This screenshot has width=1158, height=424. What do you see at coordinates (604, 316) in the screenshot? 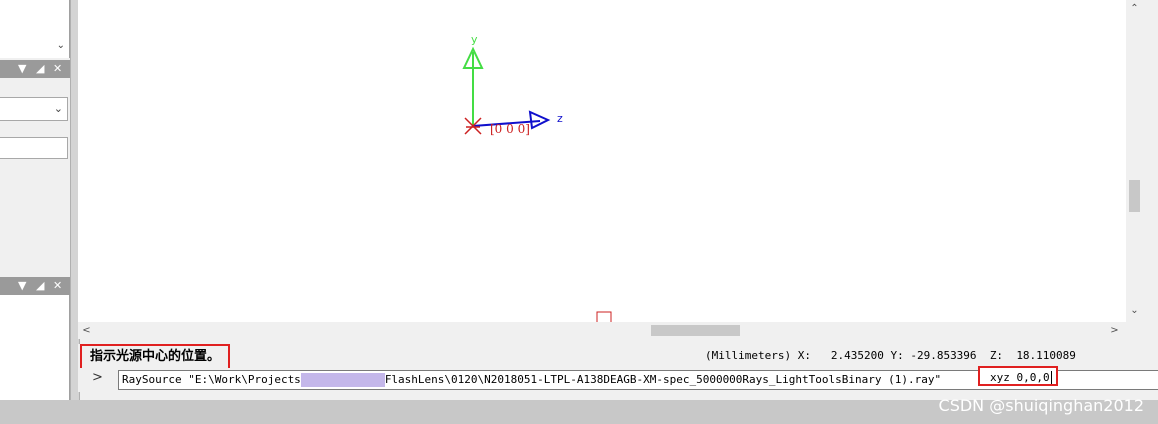
I see `source-marker` at bounding box center [604, 316].